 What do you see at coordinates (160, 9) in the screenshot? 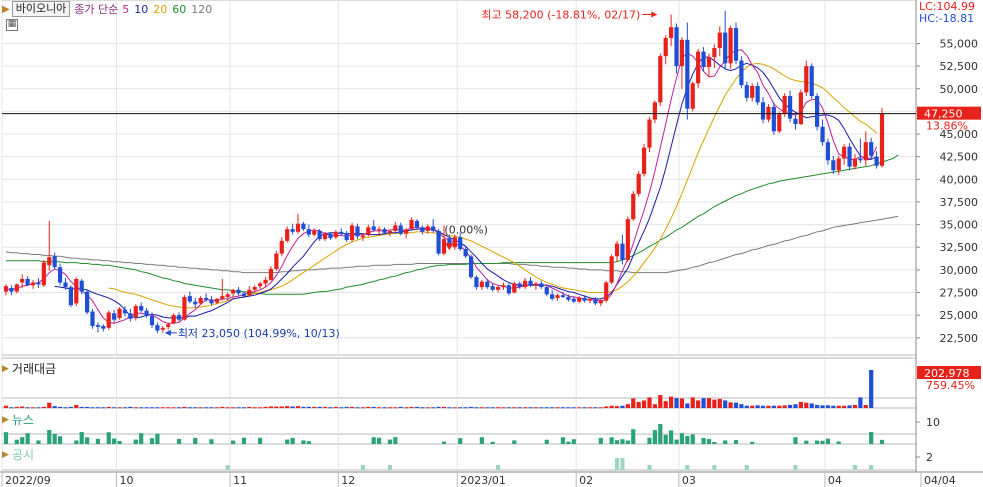
I see `ma-period-20: 20` at bounding box center [160, 9].